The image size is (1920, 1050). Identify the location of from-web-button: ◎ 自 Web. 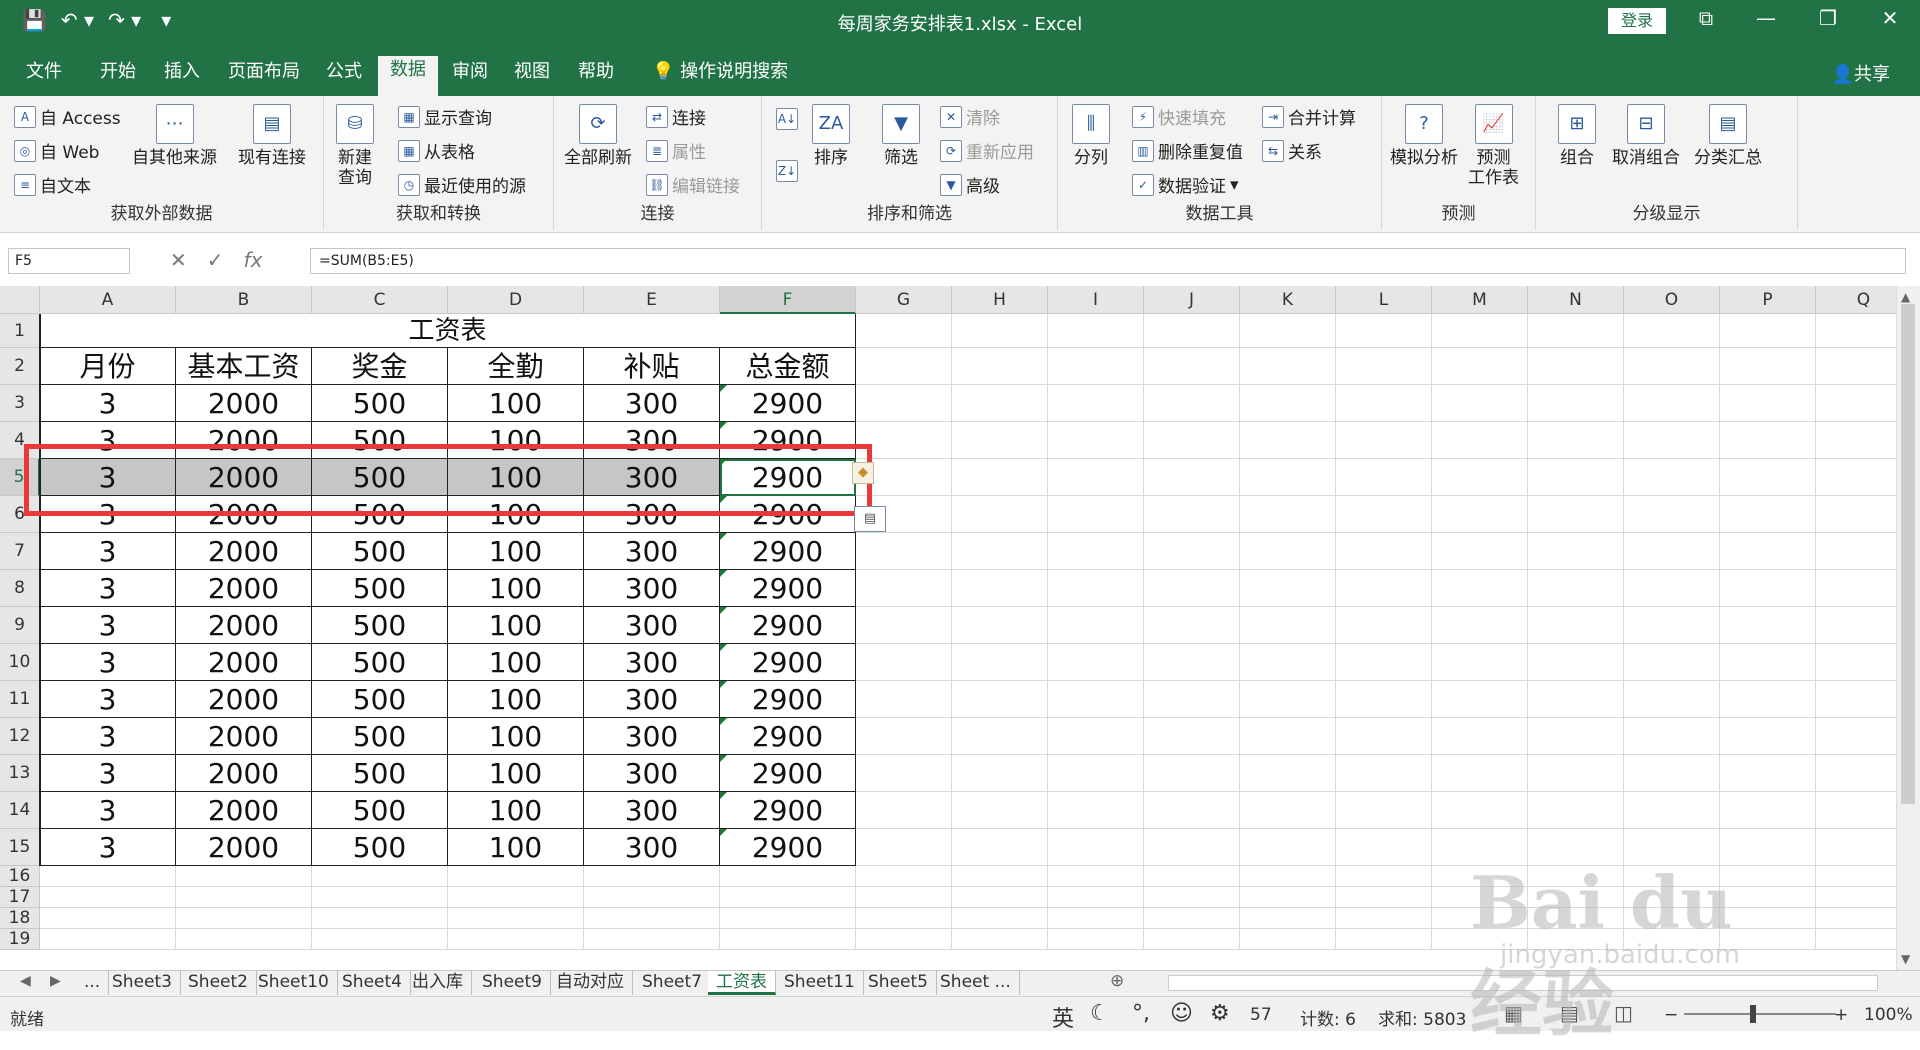
(56, 150).